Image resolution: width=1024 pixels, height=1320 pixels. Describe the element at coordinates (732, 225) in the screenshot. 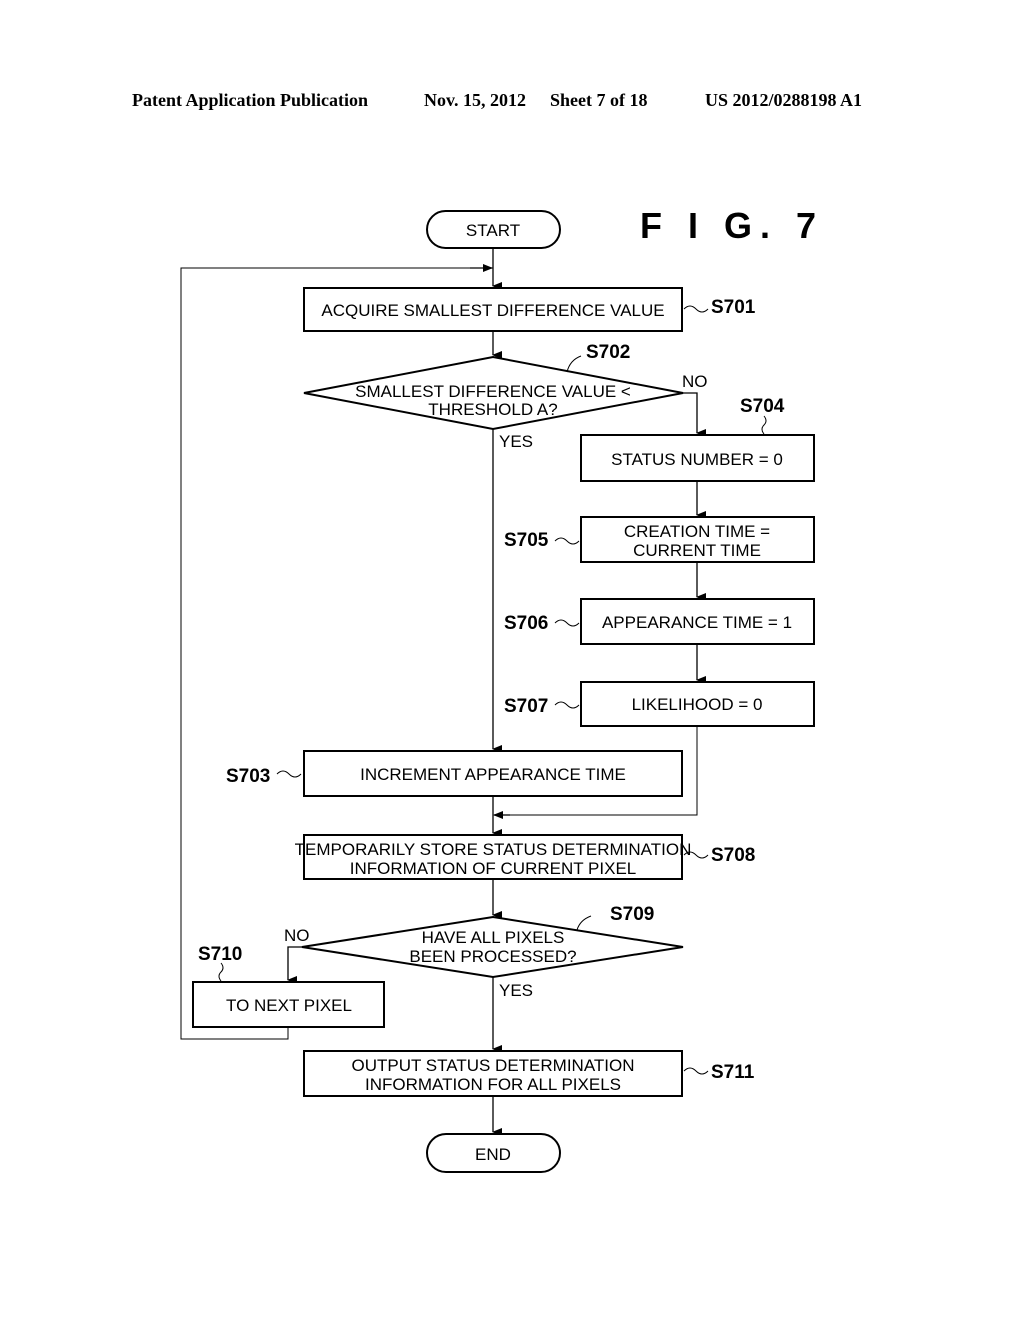

I see `figure-title: F I G. 7` at that location.